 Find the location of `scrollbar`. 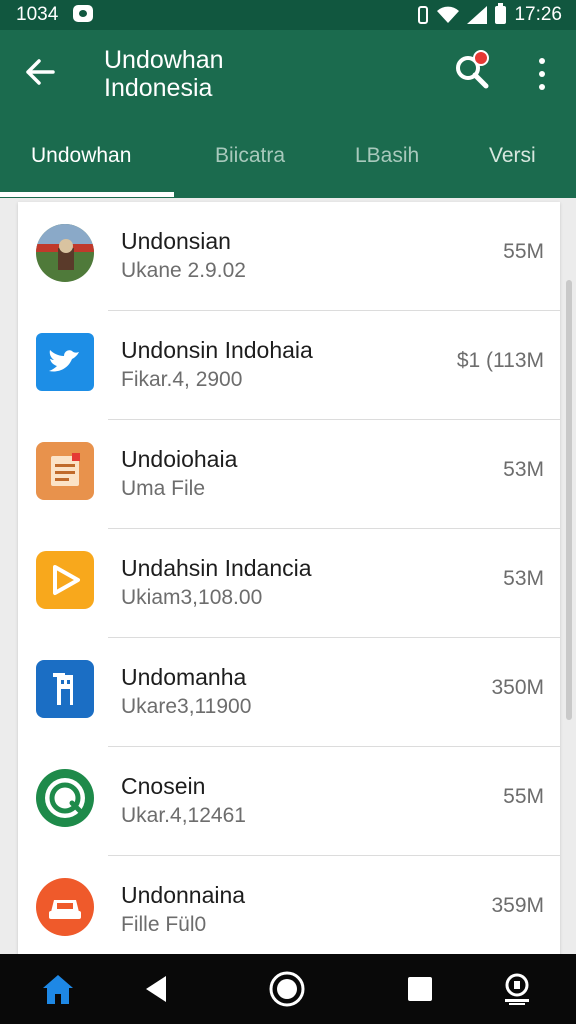

scrollbar is located at coordinates (569, 500).